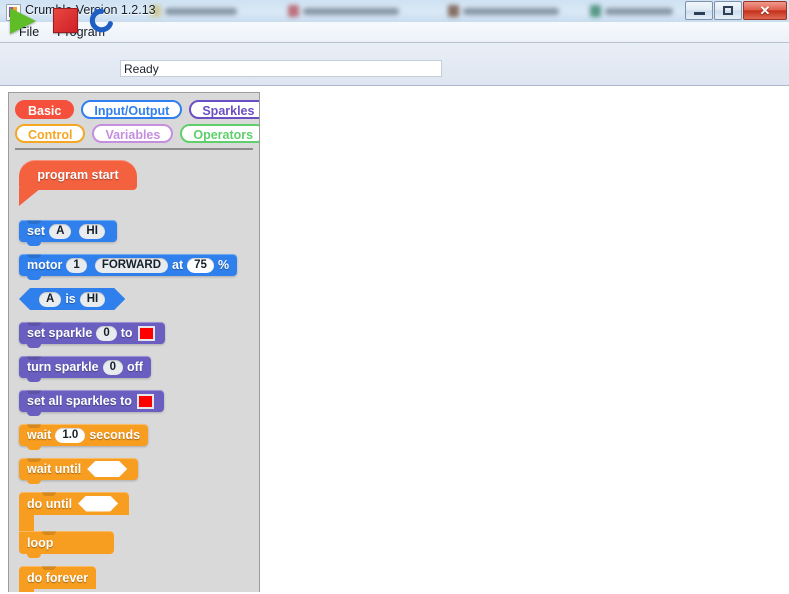  Describe the element at coordinates (98, 504) in the screenshot. I see `block-do-until-condition-slot` at that location.